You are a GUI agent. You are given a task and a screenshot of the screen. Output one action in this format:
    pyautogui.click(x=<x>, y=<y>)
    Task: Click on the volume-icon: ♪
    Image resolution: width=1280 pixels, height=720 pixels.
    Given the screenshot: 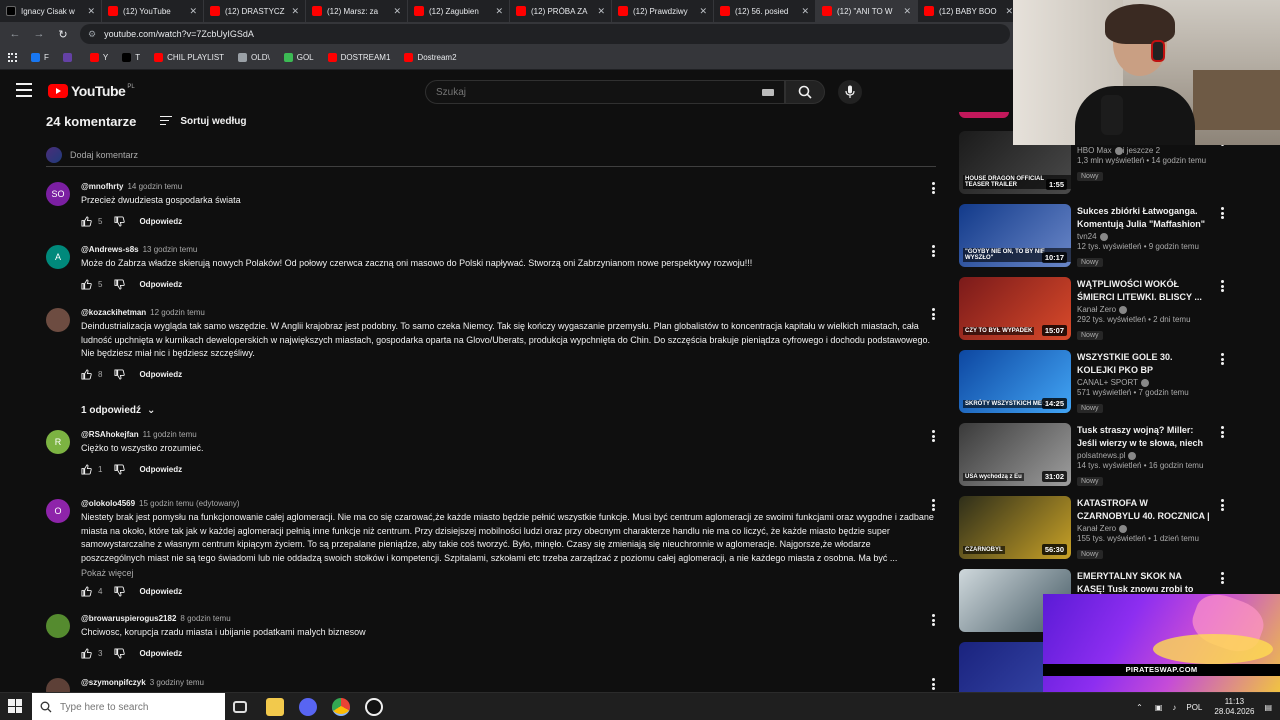 What is the action you would take?
    pyautogui.click(x=1174, y=707)
    